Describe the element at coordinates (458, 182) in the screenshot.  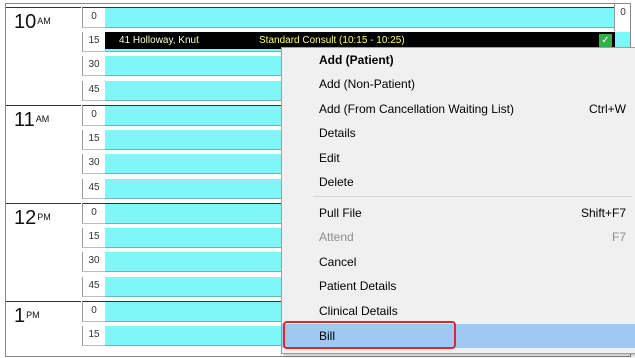
I see `menu-item-delete: Delete` at that location.